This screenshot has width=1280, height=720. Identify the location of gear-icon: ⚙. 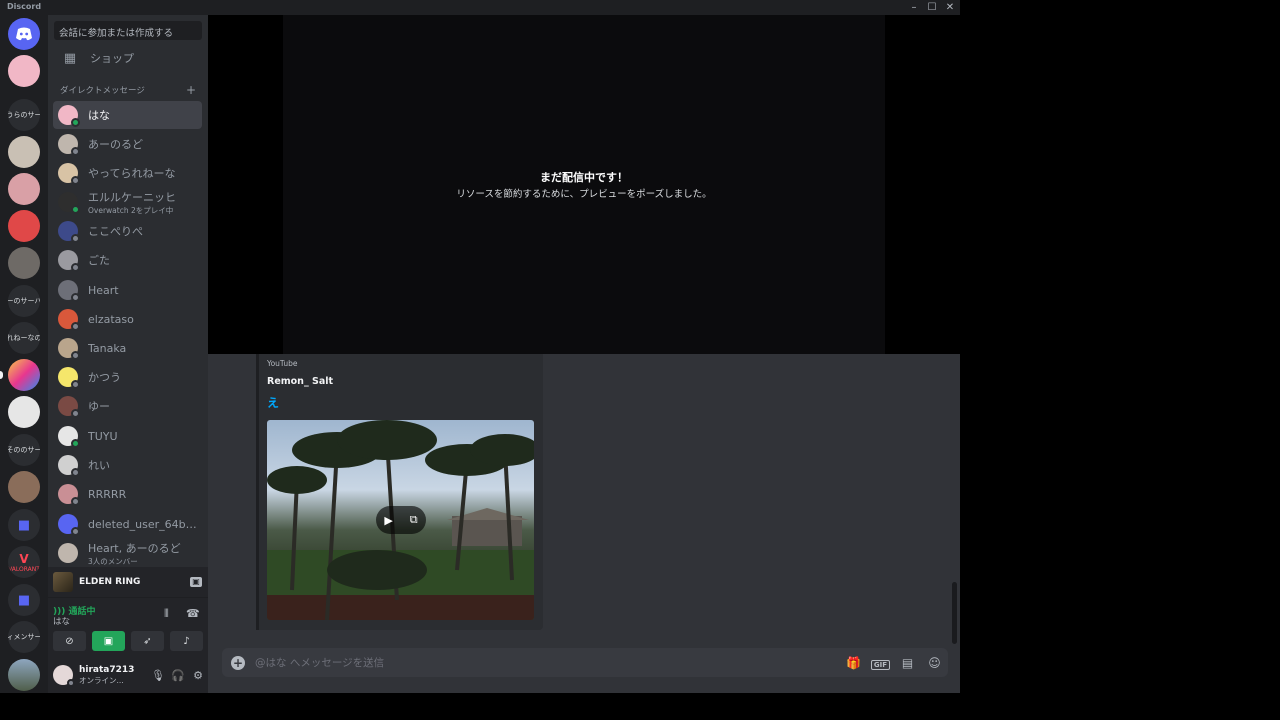
(198, 675).